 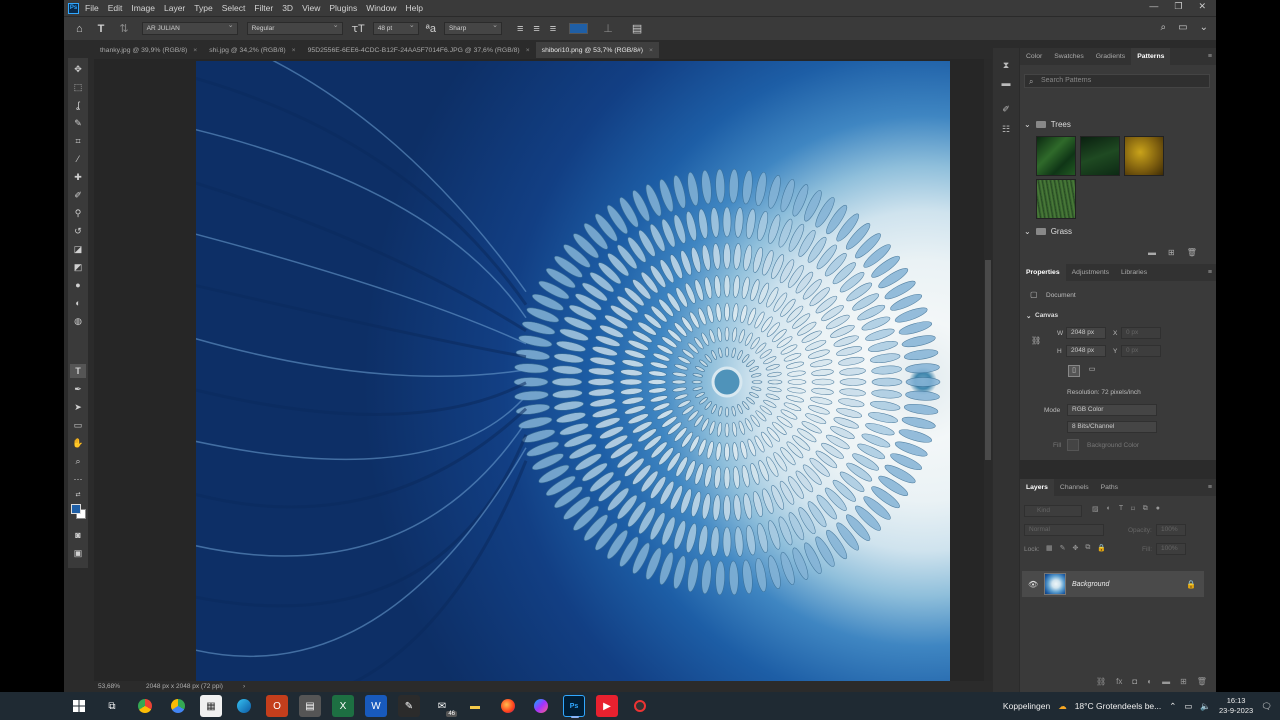 I want to click on marquee-tool-icon: ⬚, so click(x=78, y=87).